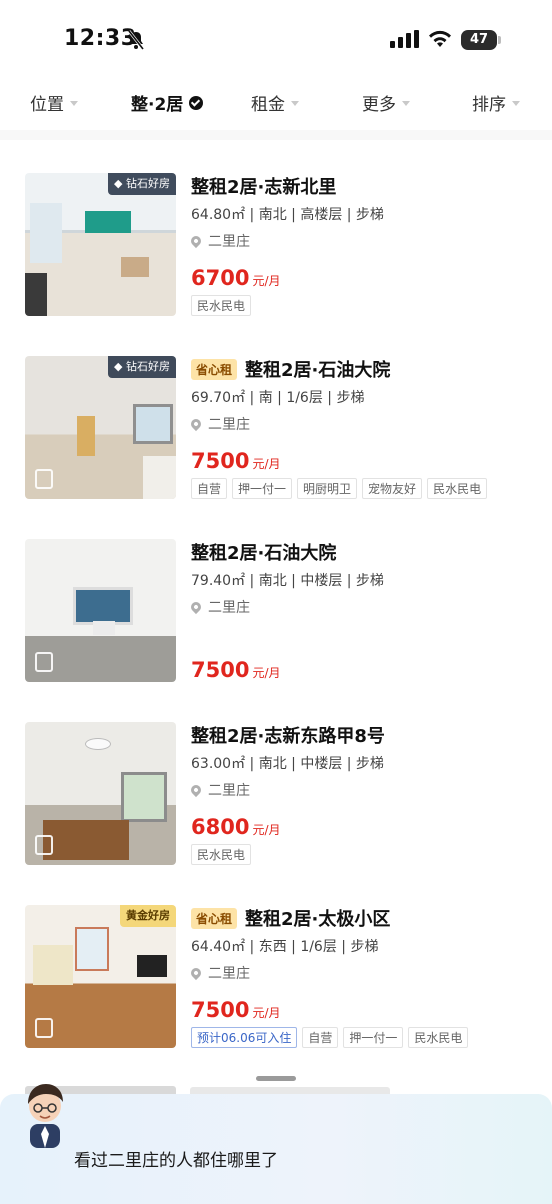 The image size is (552, 1204). What do you see at coordinates (287, 215) in the screenshot?
I see `listing-meta: 64.80㎡ | 南北 | 高楼层 | 步梯` at bounding box center [287, 215].